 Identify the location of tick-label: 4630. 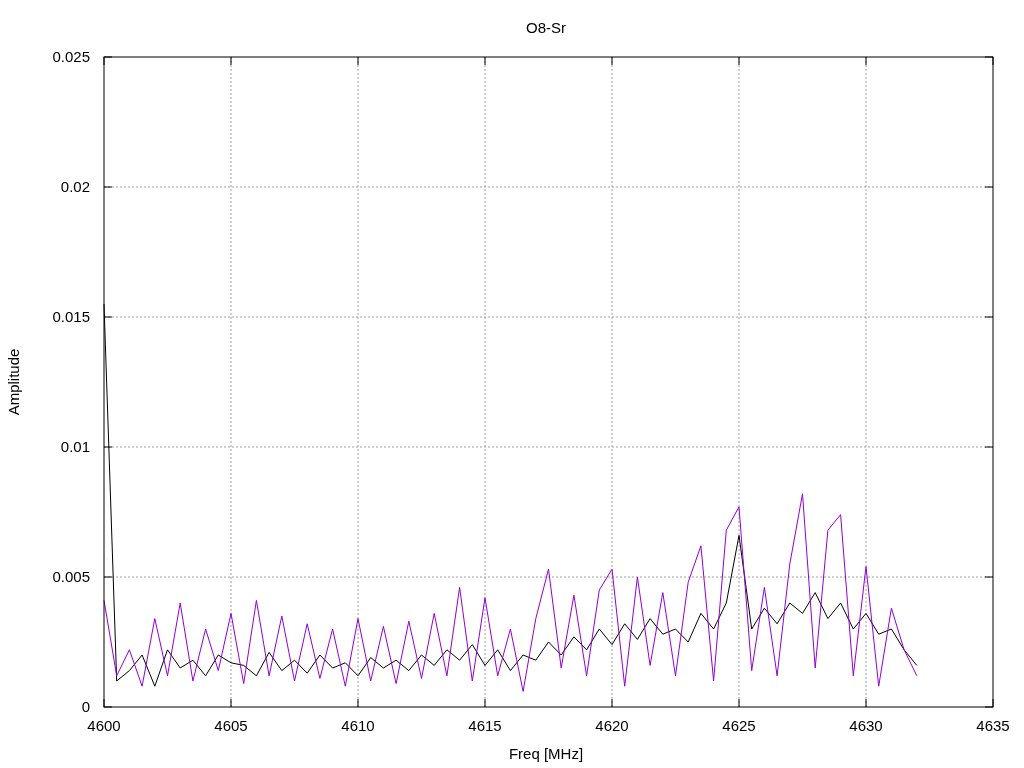
(866, 725).